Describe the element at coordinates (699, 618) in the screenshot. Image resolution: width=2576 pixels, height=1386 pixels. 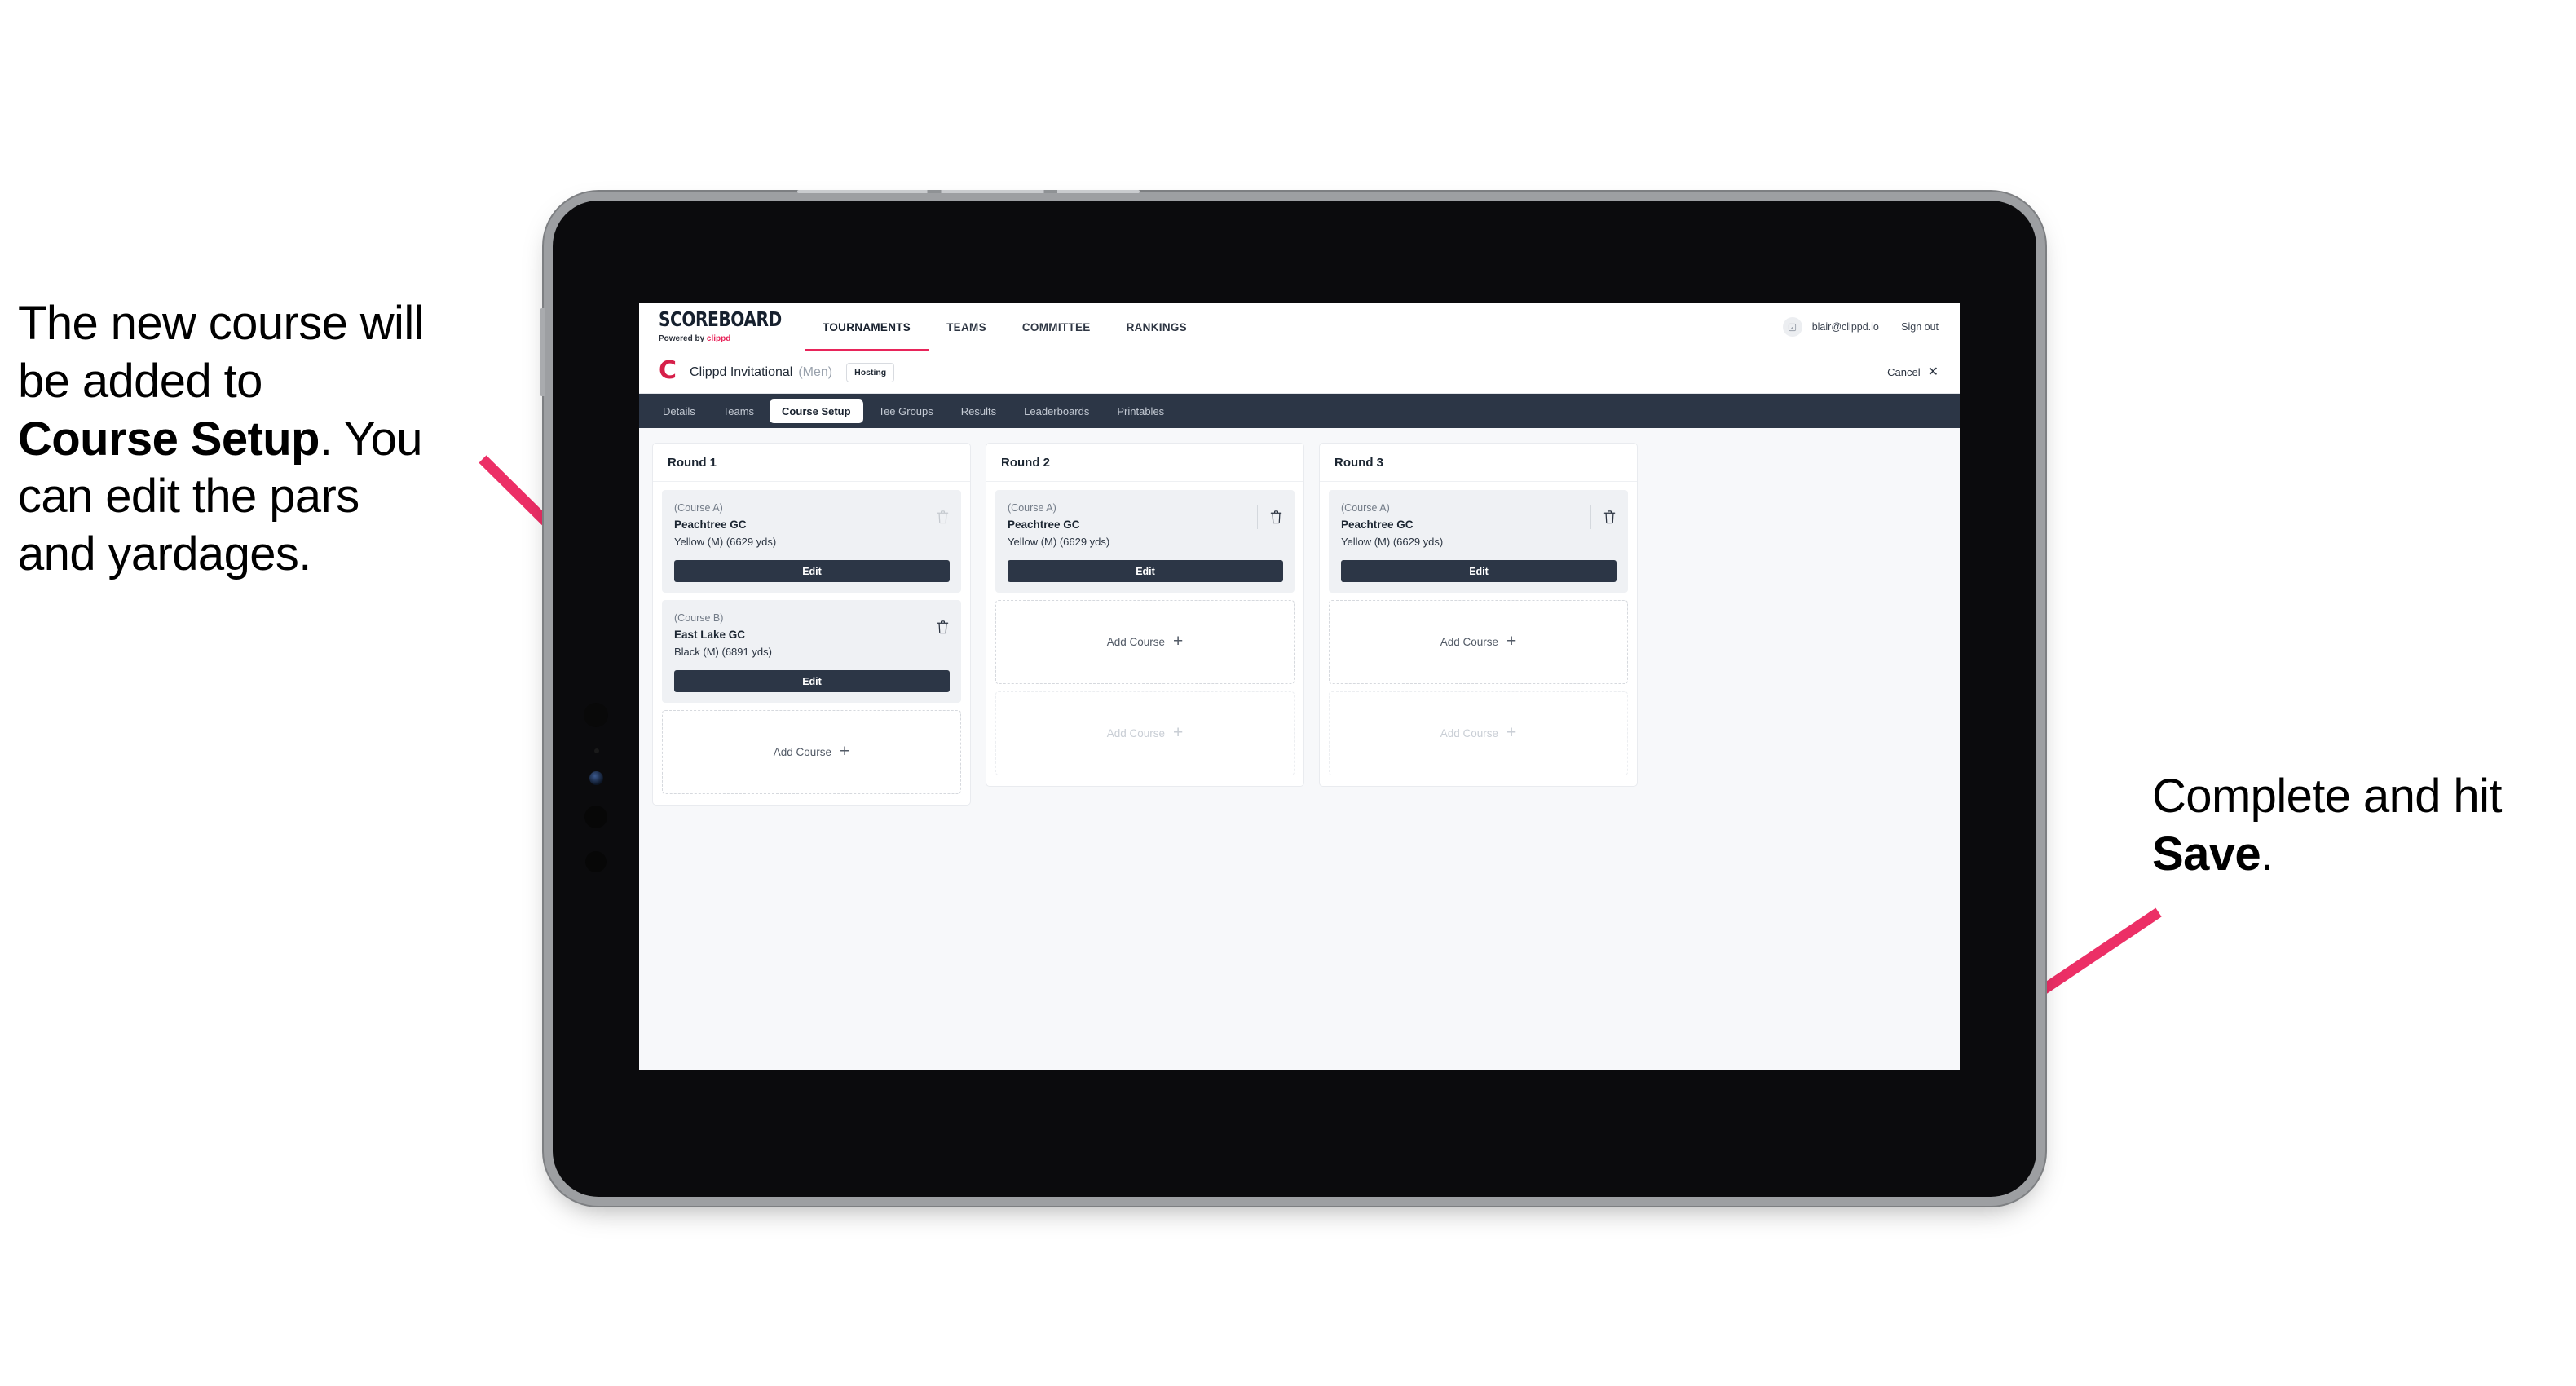
I see `course-slot-label: (Course B)` at that location.